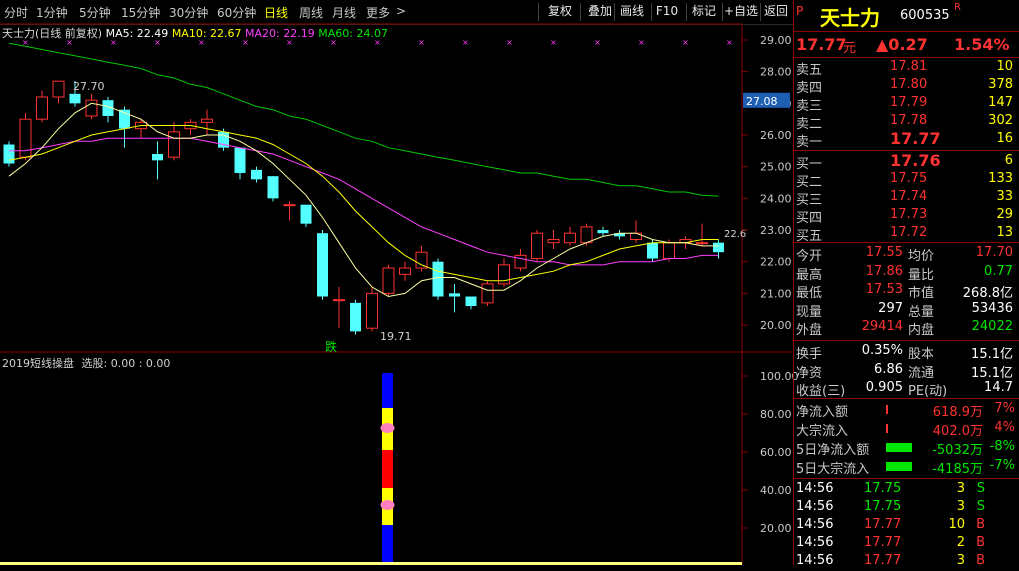 Image resolution: width=1019 pixels, height=571 pixels. Describe the element at coordinates (280, 33) in the screenshot. I see `ma20-legend: MA20: 22.19` at that location.